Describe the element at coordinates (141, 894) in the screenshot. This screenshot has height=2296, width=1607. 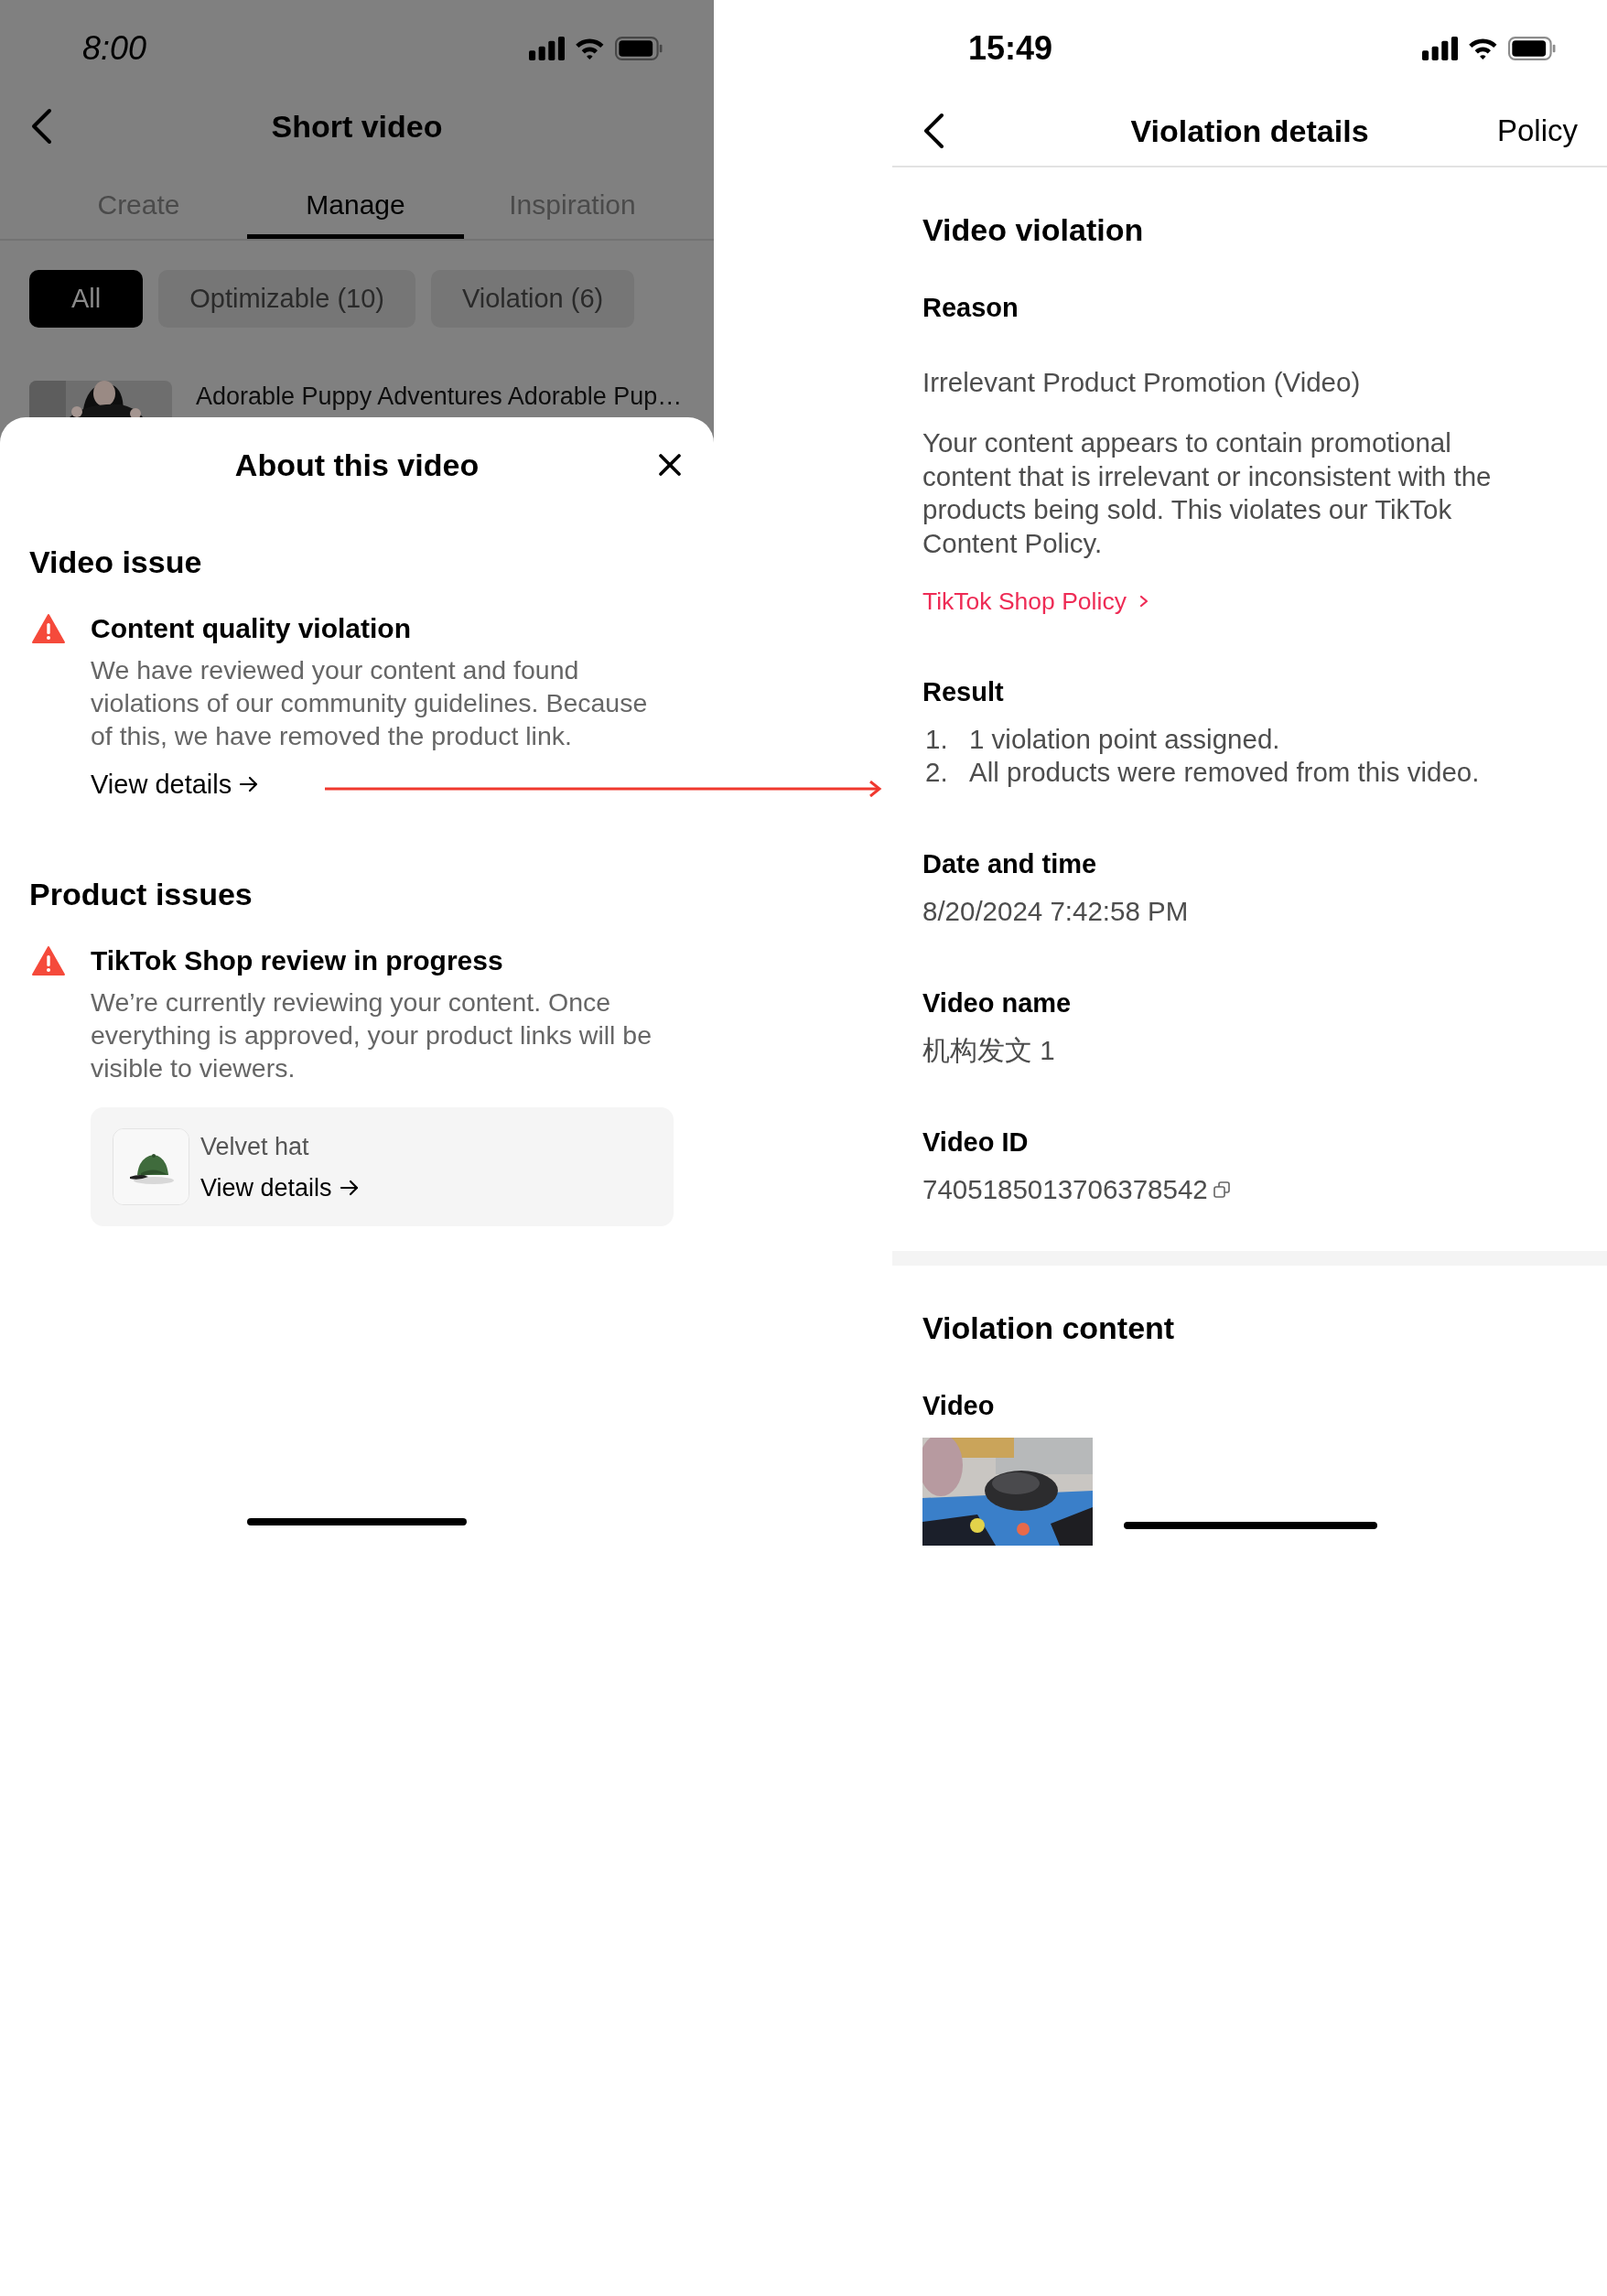
I see `section-heading: Product issues` at that location.